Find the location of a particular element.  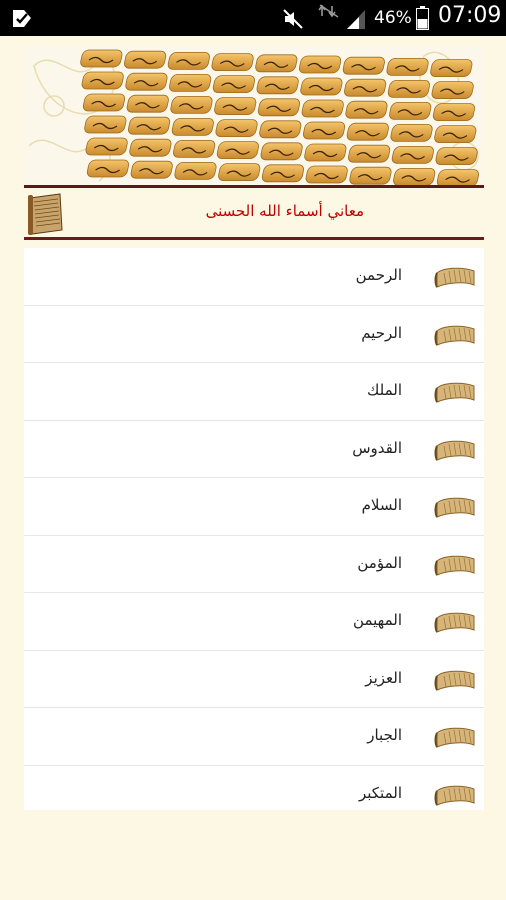

list-item-label: الجبار is located at coordinates (384, 735).